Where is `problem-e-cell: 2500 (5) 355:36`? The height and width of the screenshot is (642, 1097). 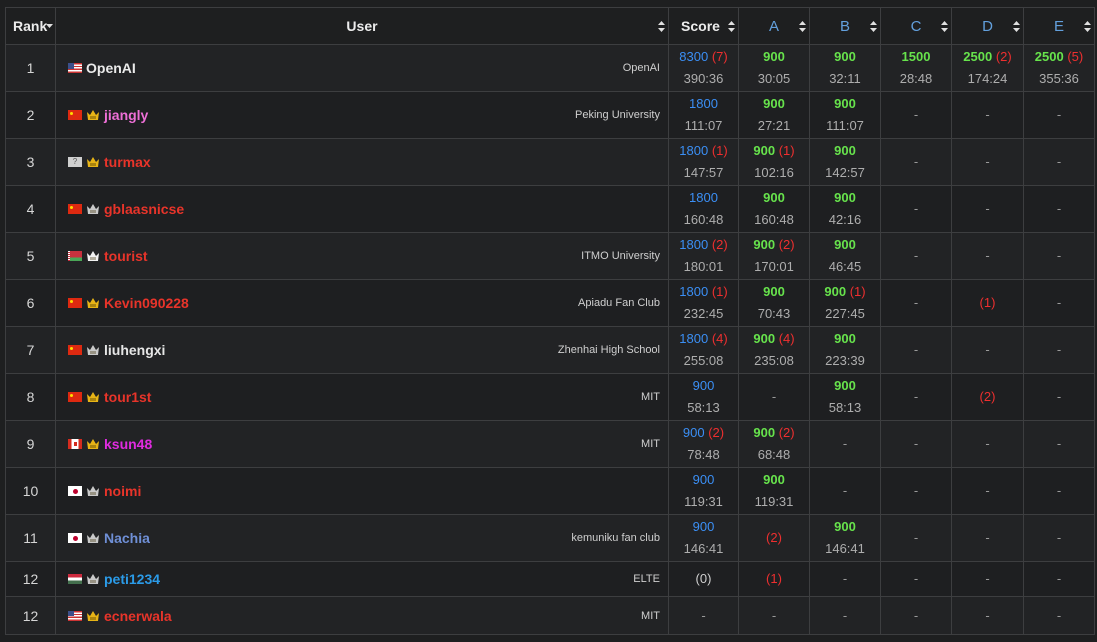 problem-e-cell: 2500 (5) 355:36 is located at coordinates (1059, 68).